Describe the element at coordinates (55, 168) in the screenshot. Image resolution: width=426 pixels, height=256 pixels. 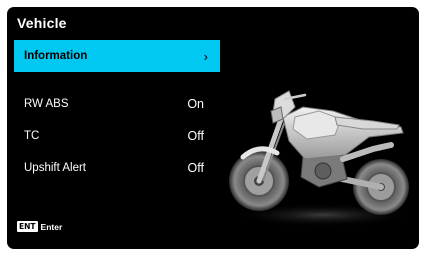
I see `menu-item-label: Upshift Alert` at that location.